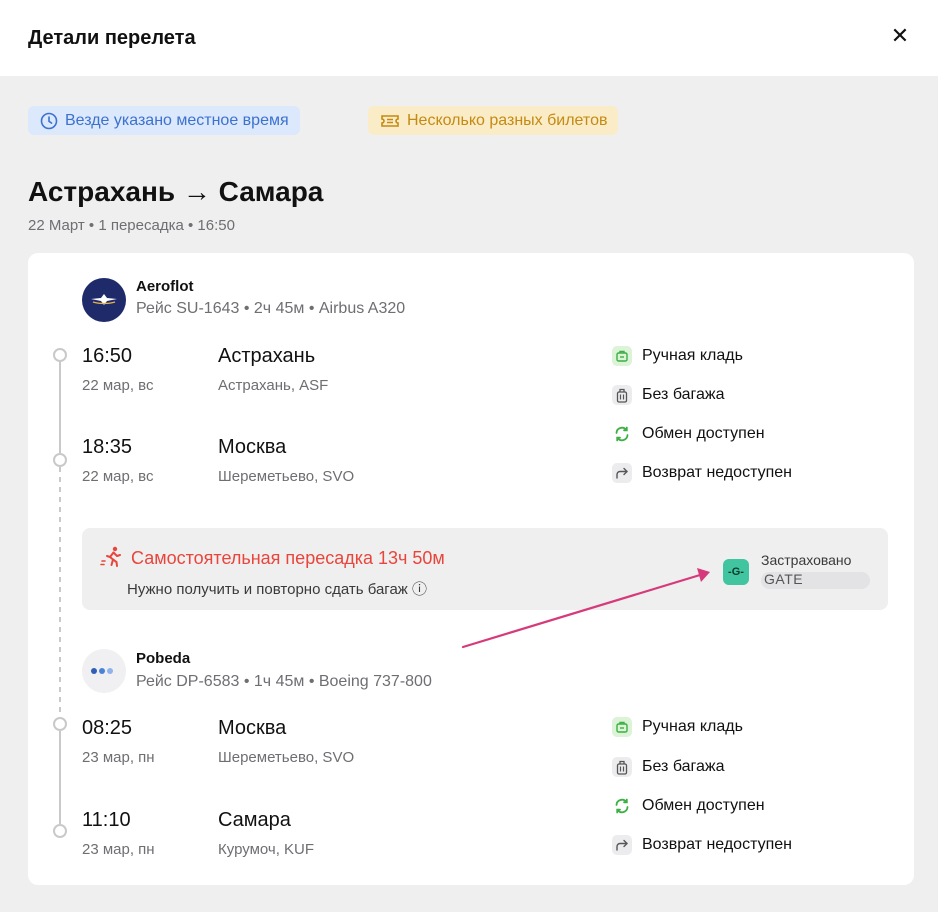 The height and width of the screenshot is (912, 938). Describe the element at coordinates (267, 356) in the screenshot. I see `departure-city: Астрахань` at that location.